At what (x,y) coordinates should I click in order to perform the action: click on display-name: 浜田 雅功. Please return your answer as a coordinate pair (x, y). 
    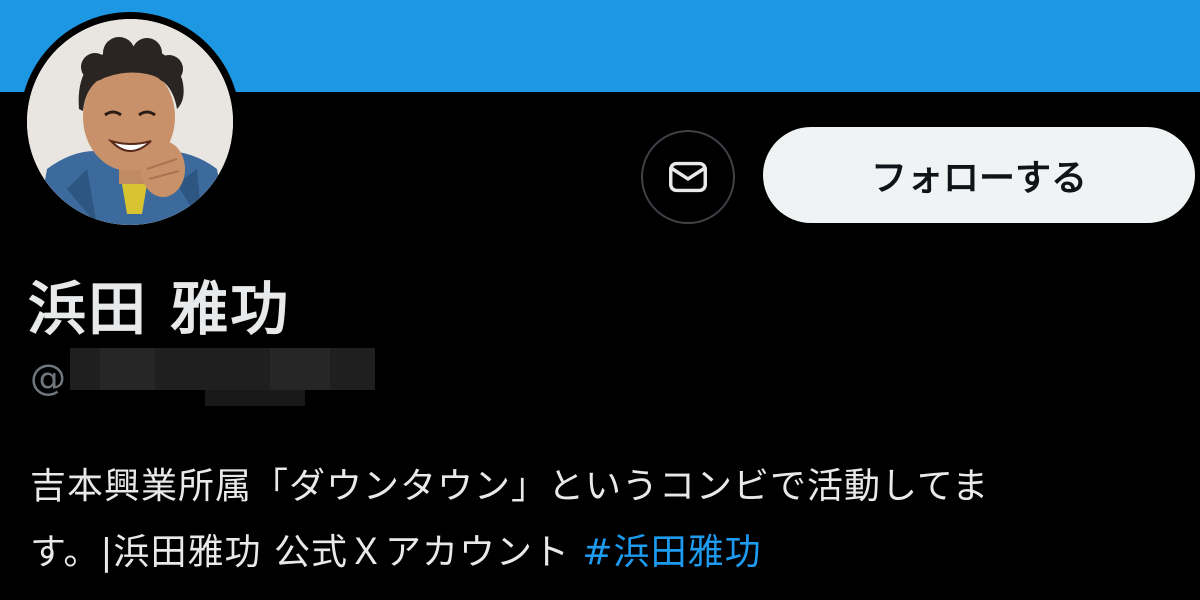
    Looking at the image, I should click on (159, 309).